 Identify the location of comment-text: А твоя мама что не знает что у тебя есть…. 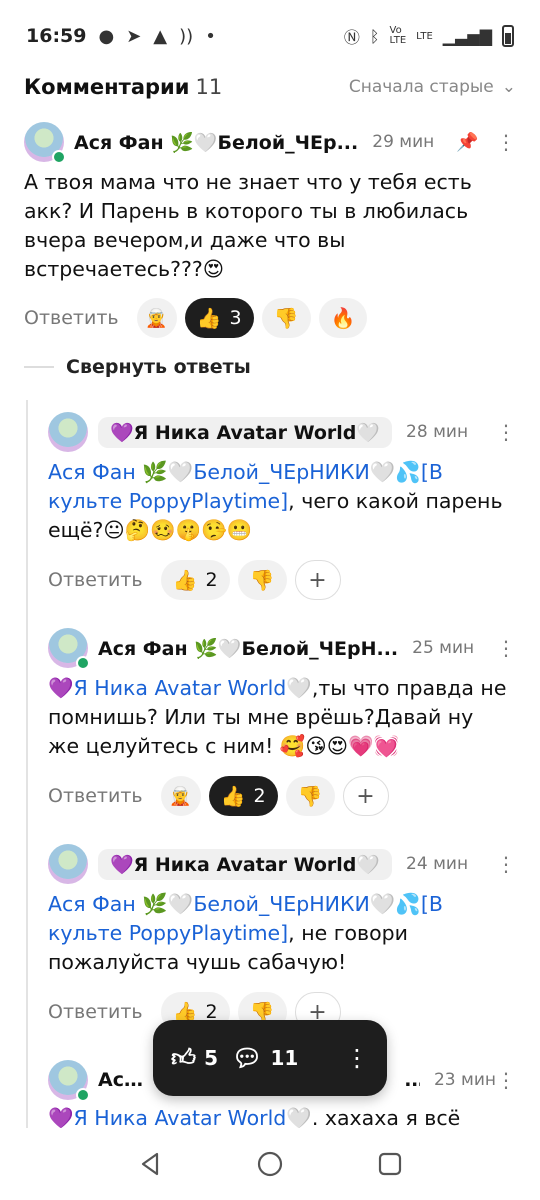
(248, 225).